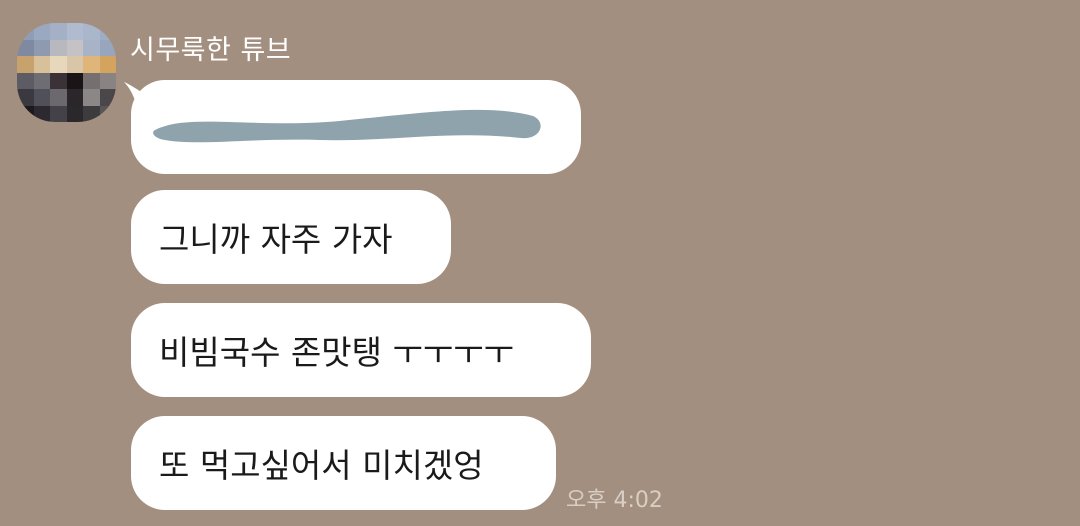 This screenshot has height=526, width=1080. What do you see at coordinates (276, 239) in the screenshot?
I see `message-text: 그니까 자주 가자` at bounding box center [276, 239].